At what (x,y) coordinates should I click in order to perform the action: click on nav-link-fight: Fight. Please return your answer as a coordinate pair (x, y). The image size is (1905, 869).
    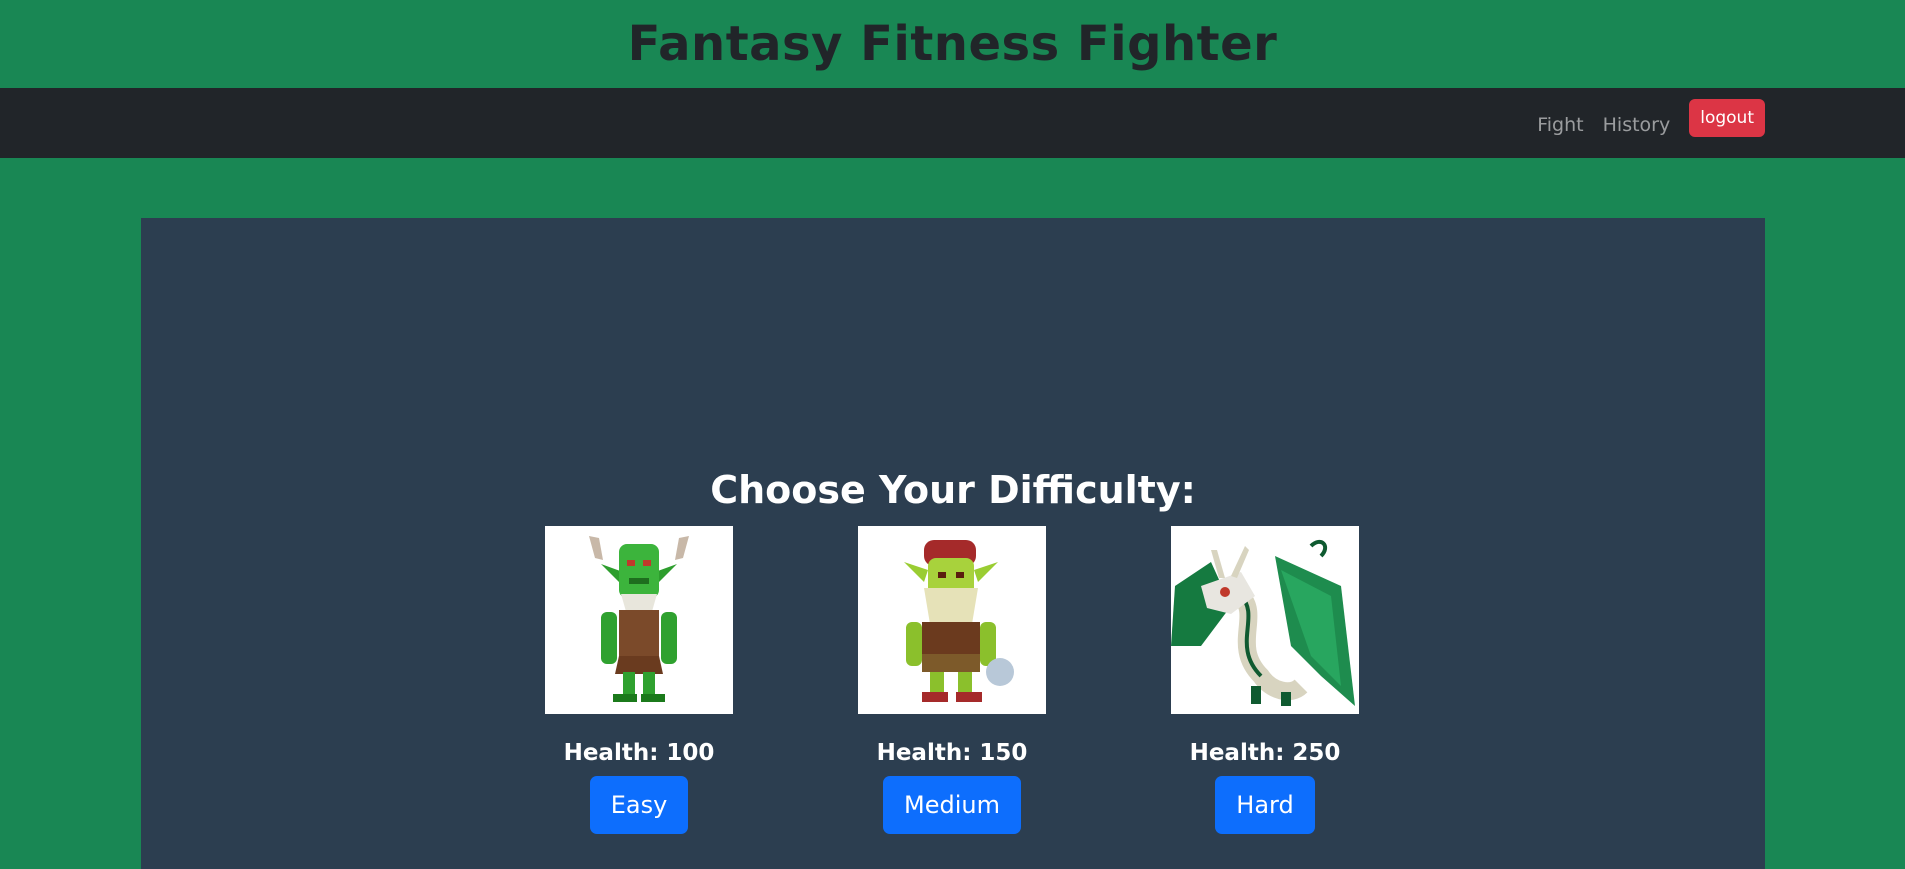
    Looking at the image, I should click on (1560, 125).